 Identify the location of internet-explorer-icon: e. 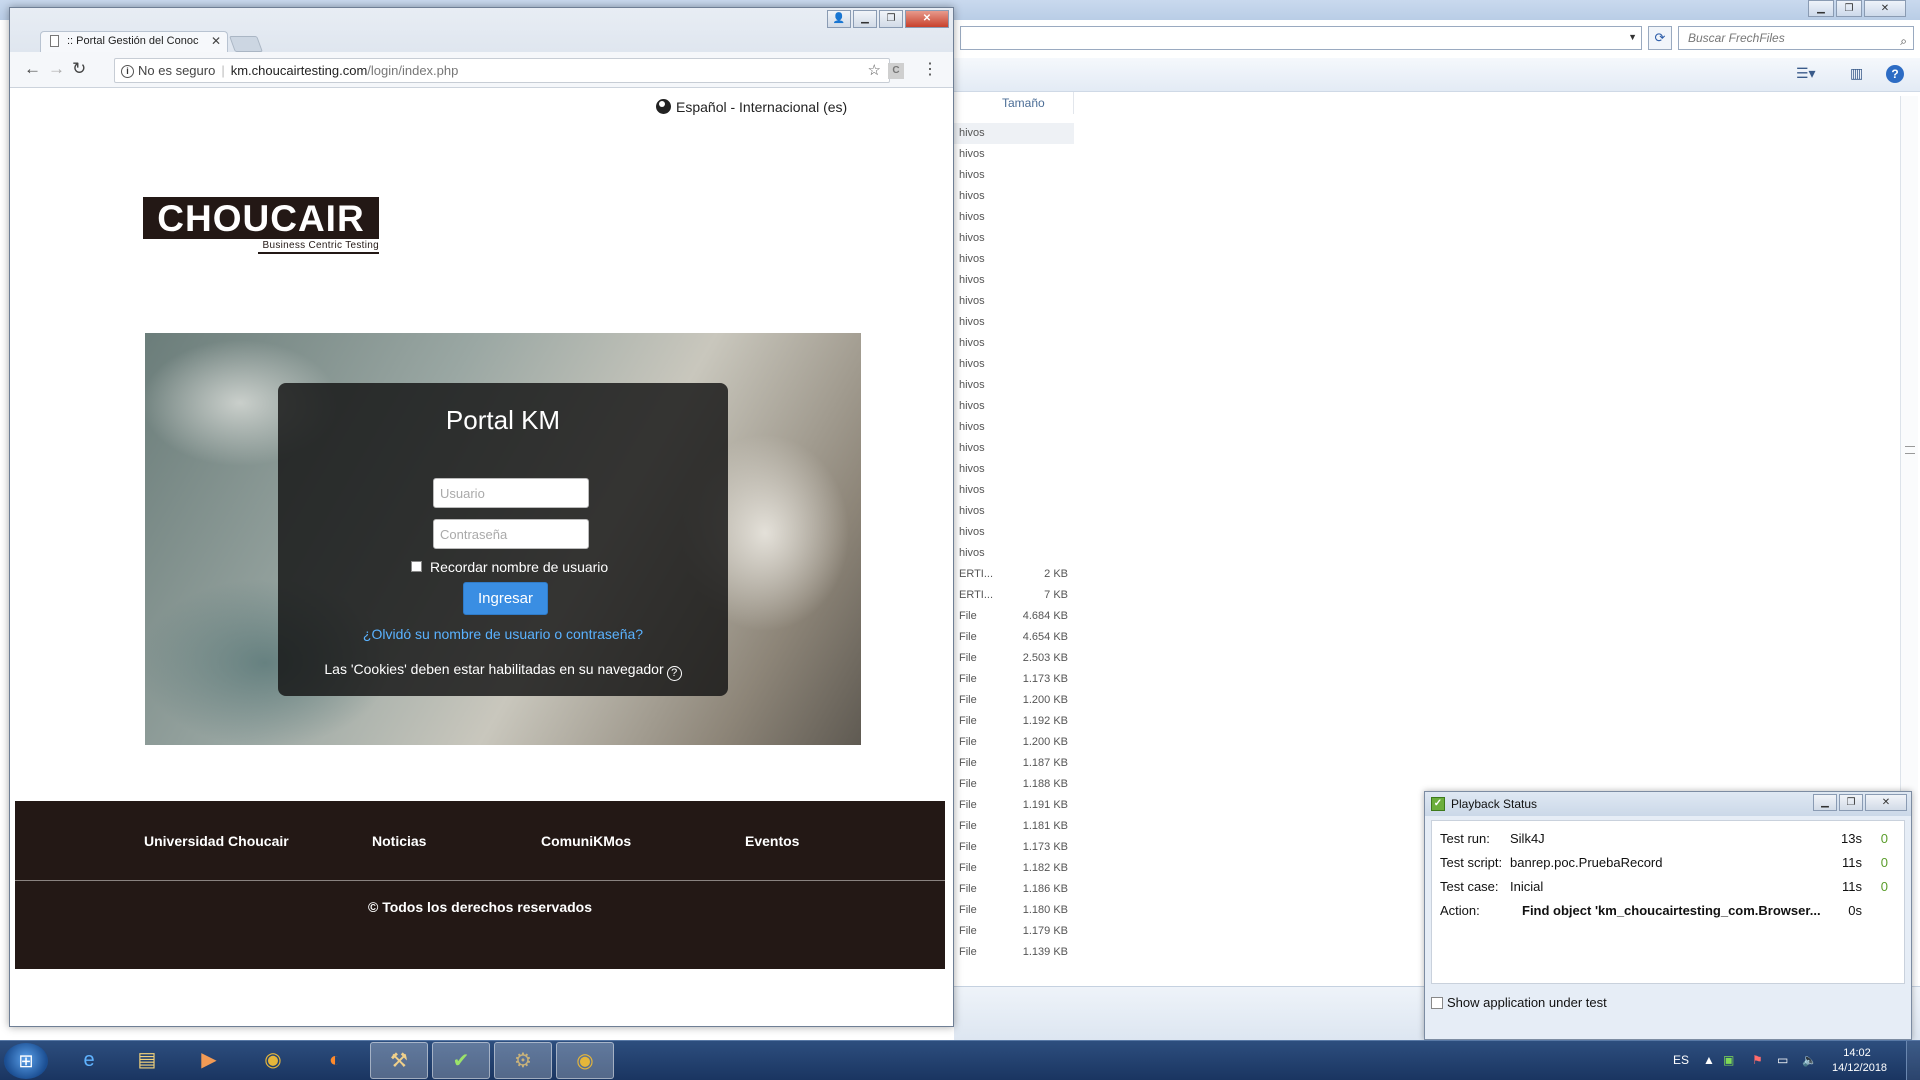
(89, 1060).